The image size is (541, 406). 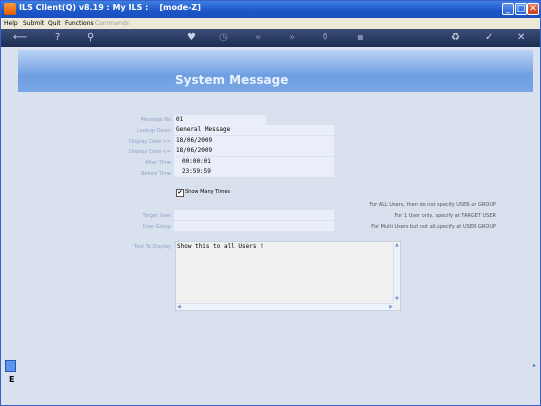 I want to click on heart-icon: ♥, so click(x=191, y=38).